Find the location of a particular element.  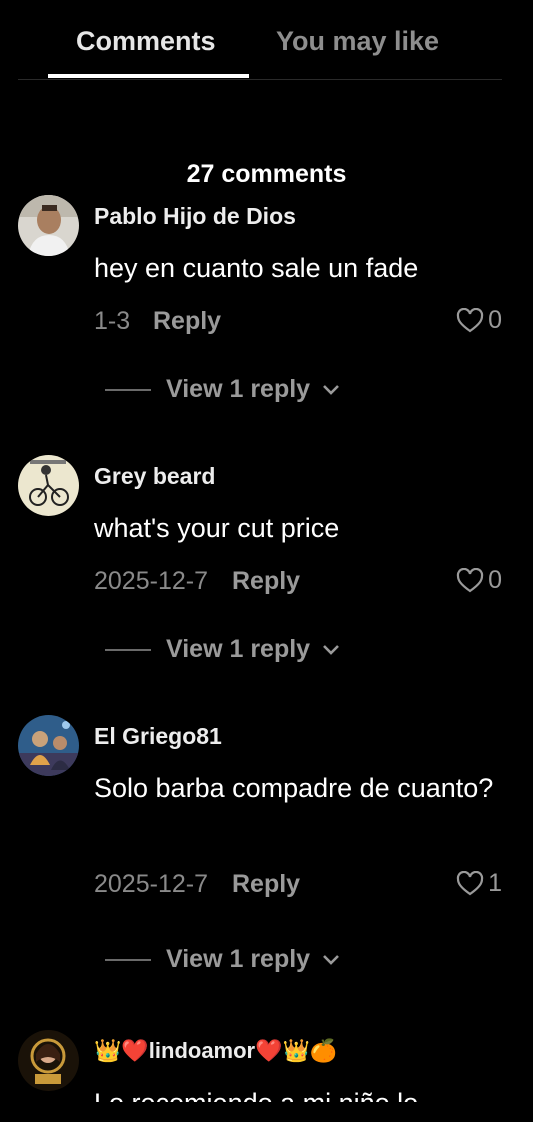

tab-comments: Comments is located at coordinates (146, 41).